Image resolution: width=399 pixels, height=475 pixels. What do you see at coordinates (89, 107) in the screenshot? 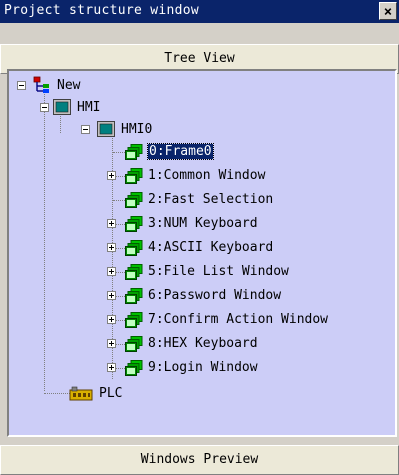
I see `tree-node-label: HMI` at bounding box center [89, 107].